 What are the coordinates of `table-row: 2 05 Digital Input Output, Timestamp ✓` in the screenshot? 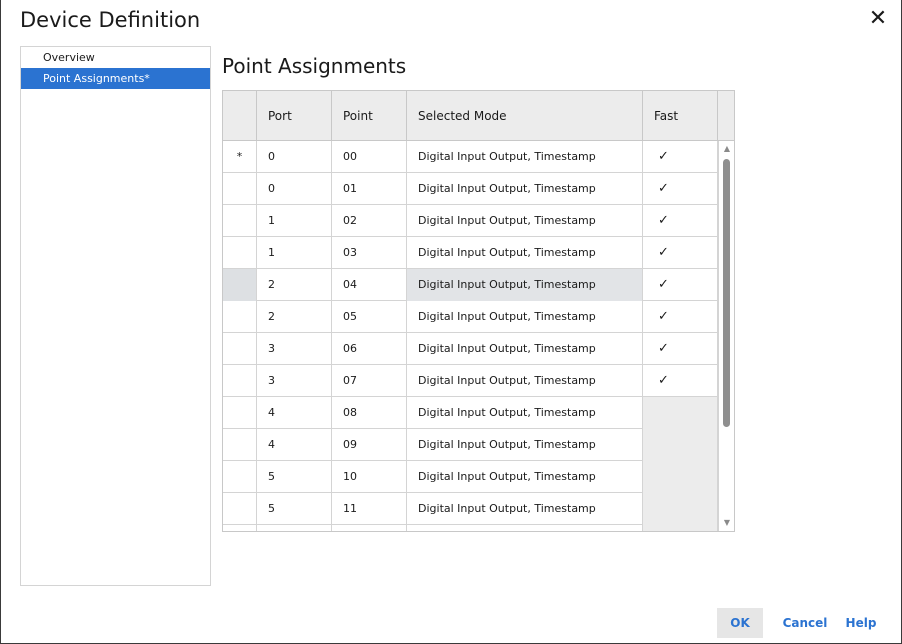 It's located at (478, 317).